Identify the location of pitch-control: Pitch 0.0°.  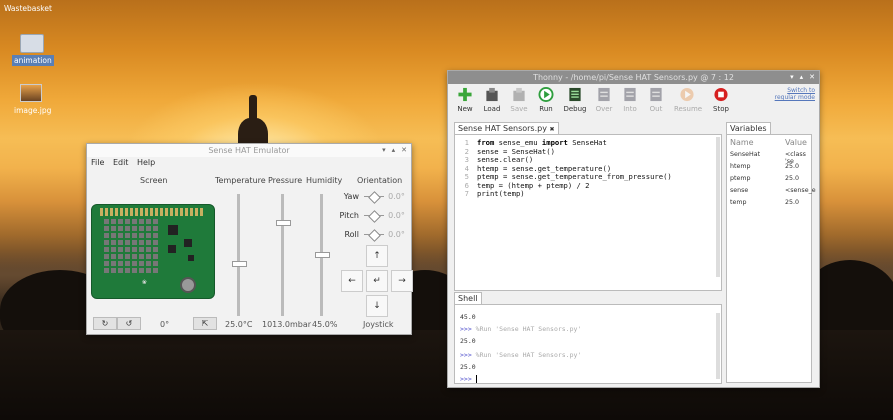
(372, 216).